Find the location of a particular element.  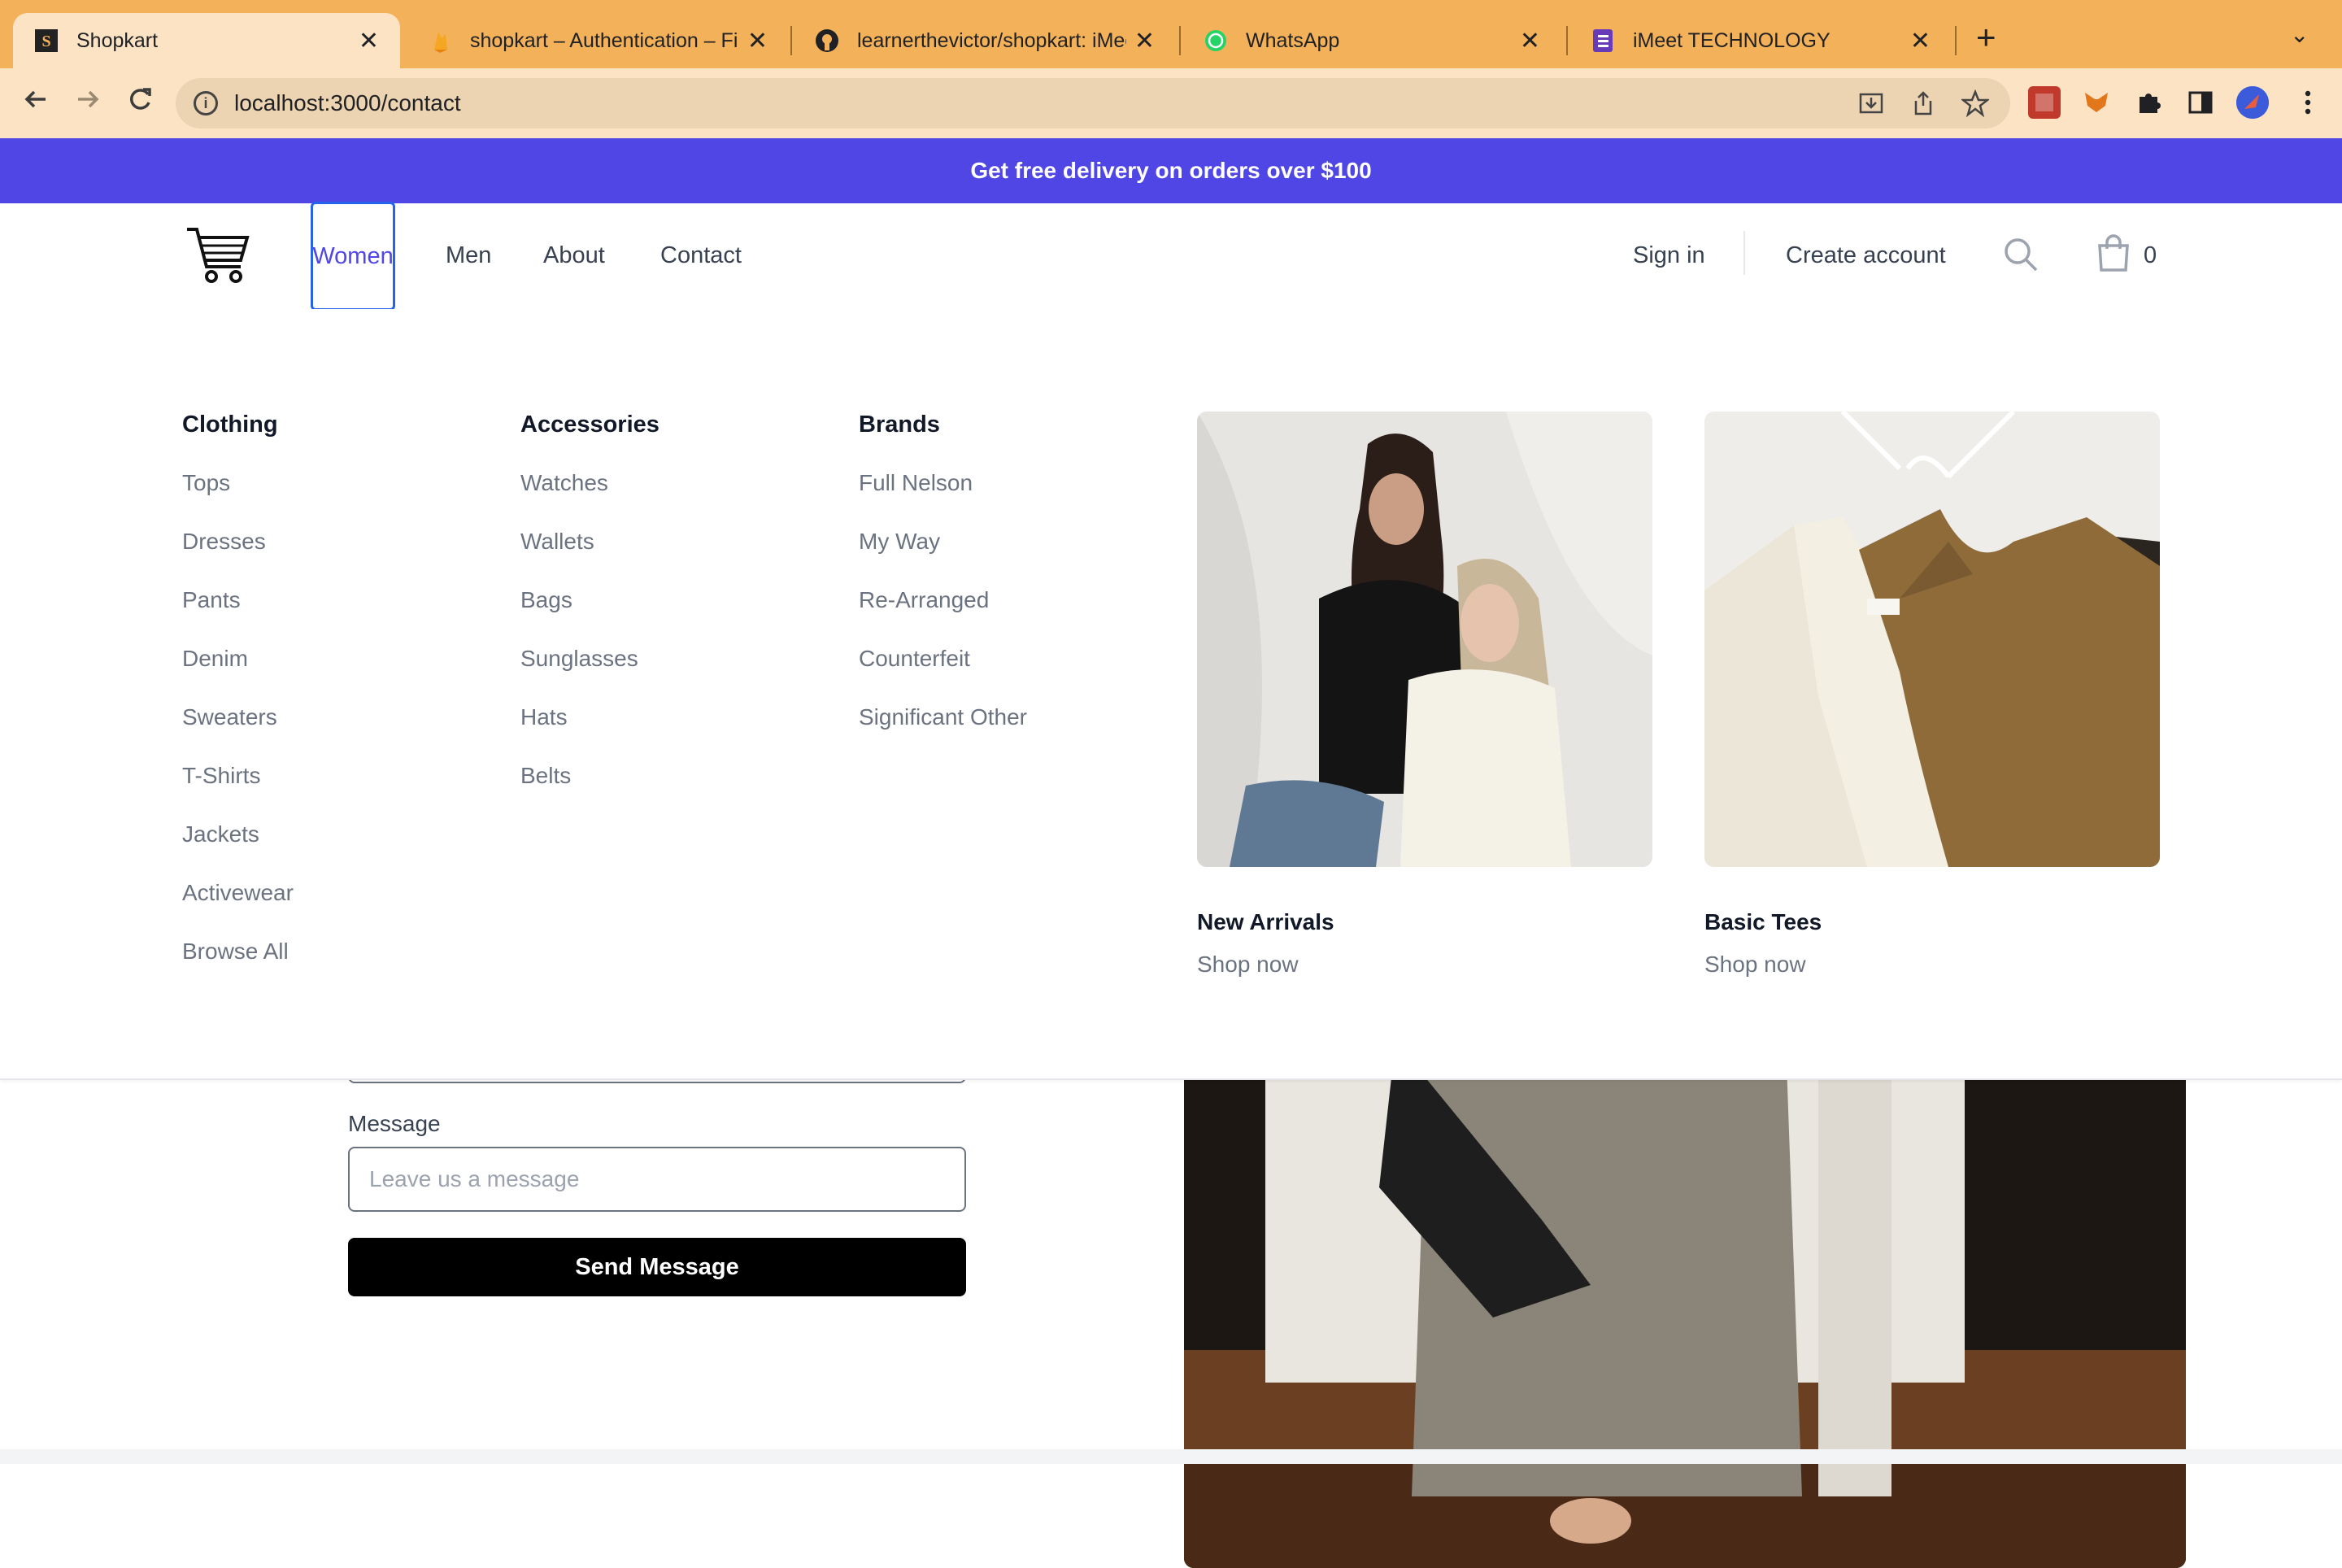

github-favicon is located at coordinates (827, 40).